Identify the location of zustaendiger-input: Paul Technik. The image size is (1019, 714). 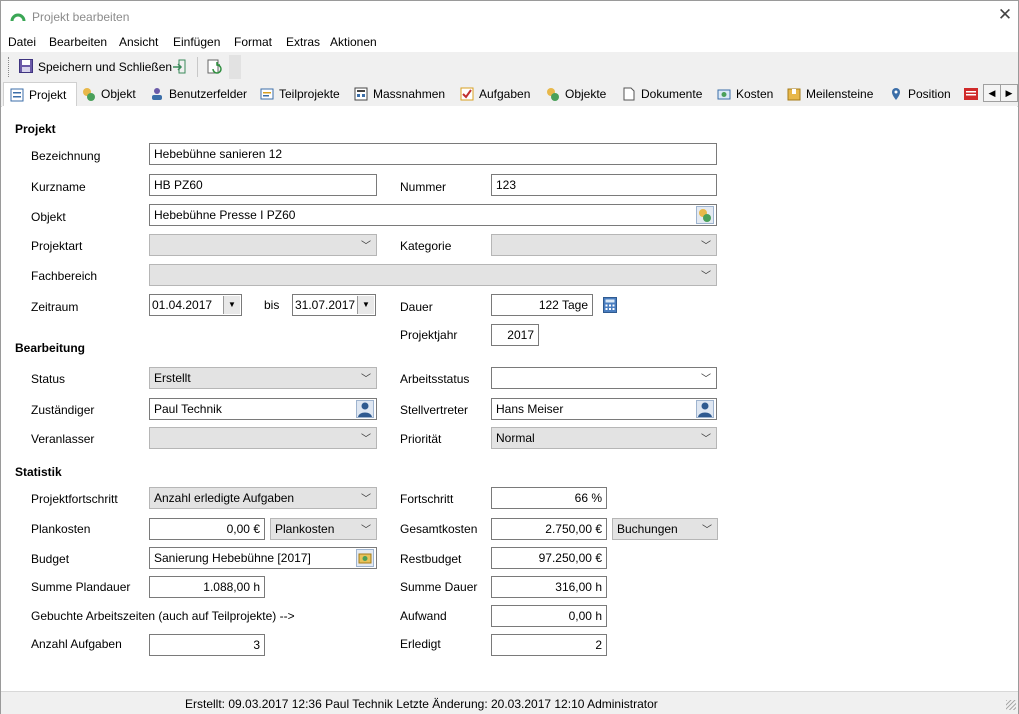
(263, 409).